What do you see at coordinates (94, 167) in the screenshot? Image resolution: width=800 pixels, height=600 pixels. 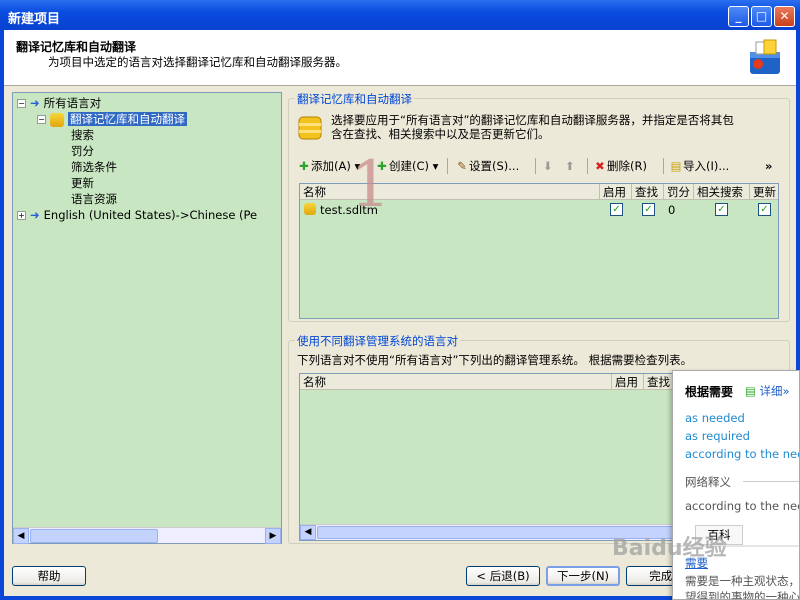 I see `tree-item-filters: 筛选条件` at bounding box center [94, 167].